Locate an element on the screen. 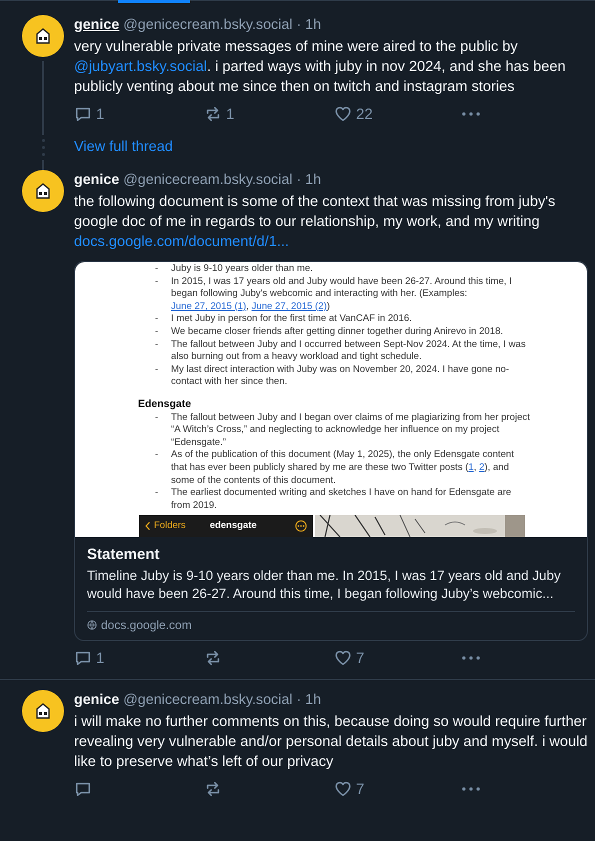 This screenshot has width=595, height=841. section-heading: Edensgate is located at coordinates (165, 404).